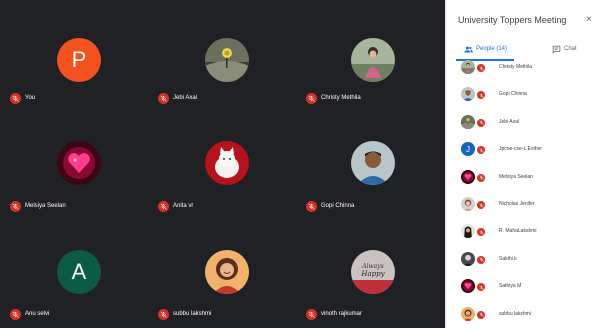 Image resolution: width=592 pixels, height=328 pixels. I want to click on participant-list-name: Nicholas Jenifer, so click(517, 204).